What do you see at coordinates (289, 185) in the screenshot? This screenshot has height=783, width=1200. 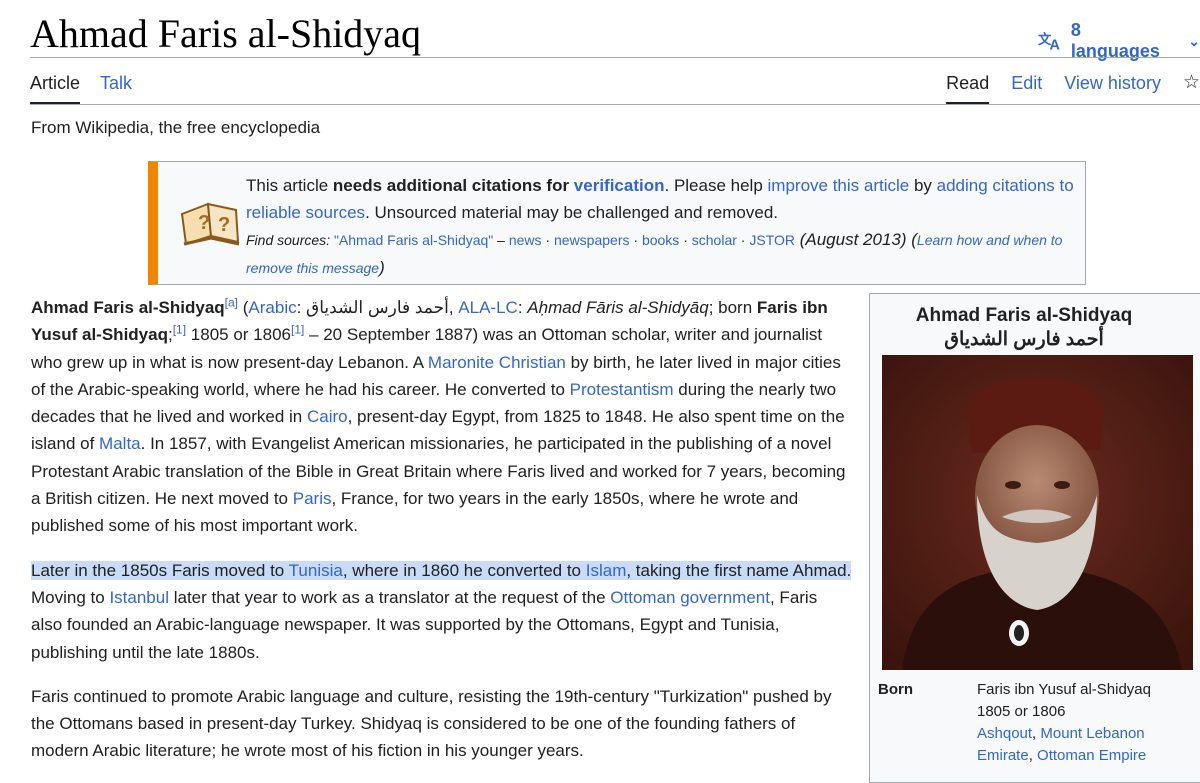 I see `notice-text-1: This article` at bounding box center [289, 185].